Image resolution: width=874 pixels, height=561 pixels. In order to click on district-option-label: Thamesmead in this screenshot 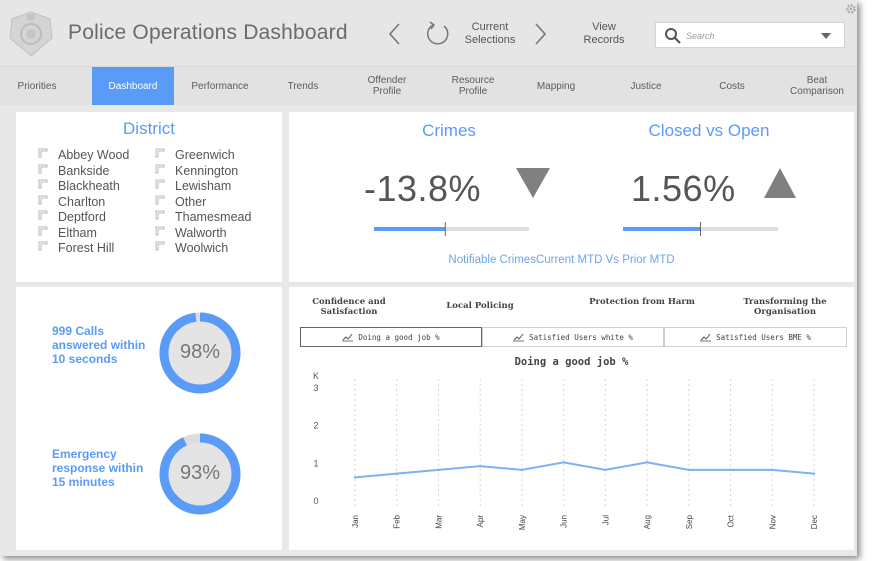, I will do `click(213, 217)`.